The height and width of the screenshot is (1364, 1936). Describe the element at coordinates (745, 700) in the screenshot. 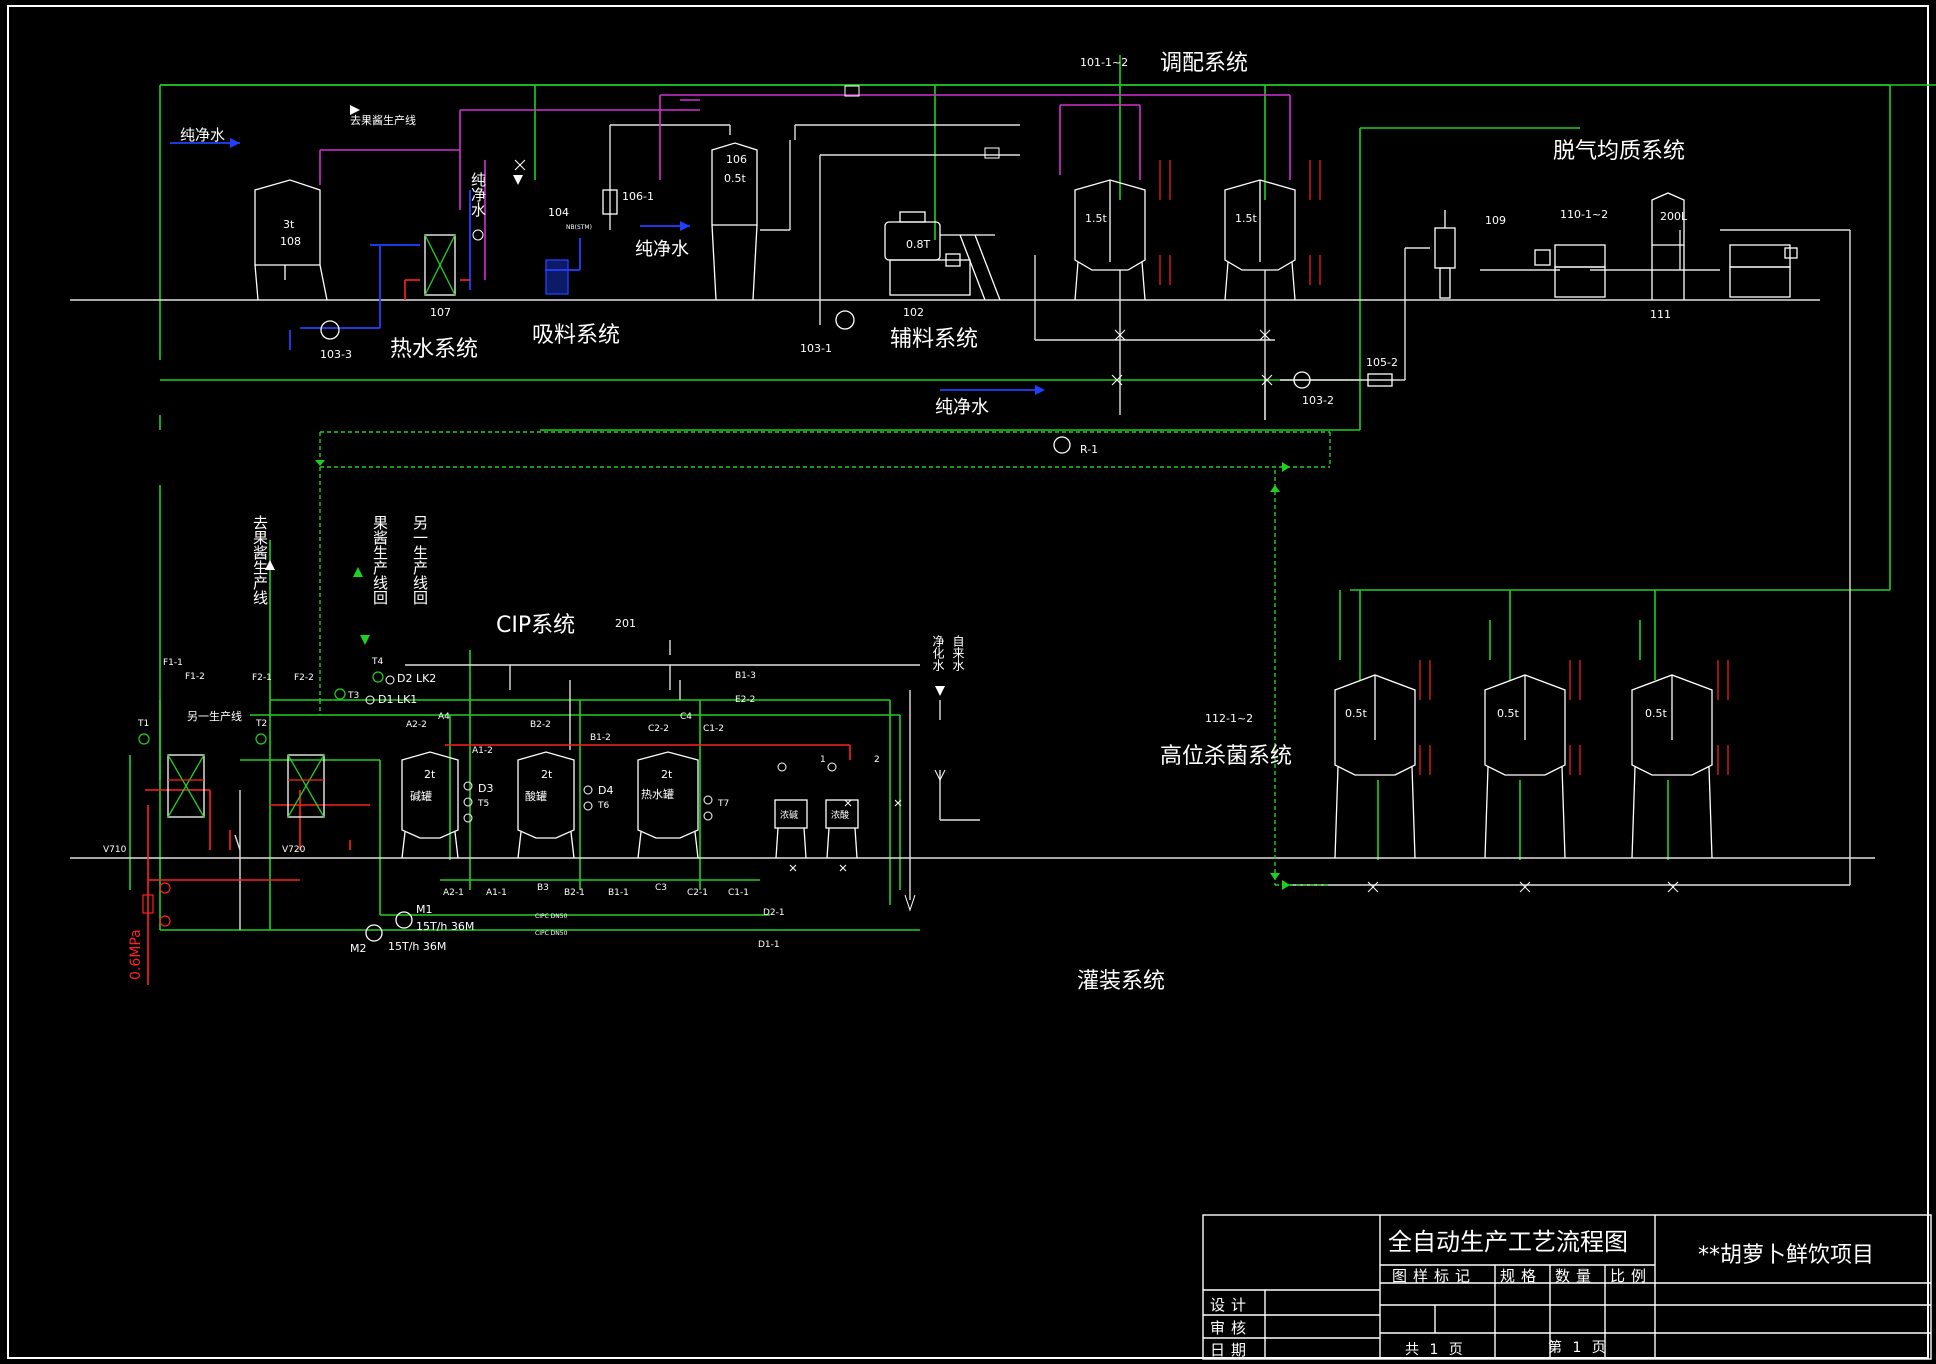

I see `valve-e2-2: E2-2` at that location.